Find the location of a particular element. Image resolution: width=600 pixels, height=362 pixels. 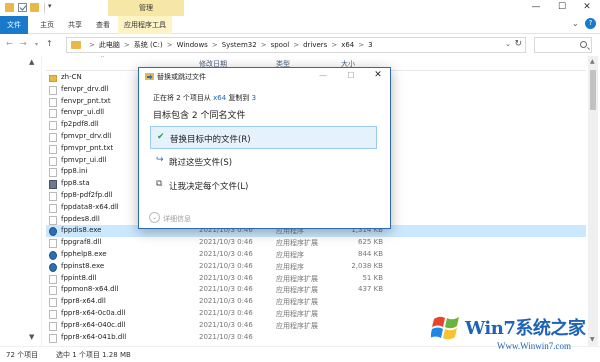

maximize-button: ☐ is located at coordinates (562, 8).